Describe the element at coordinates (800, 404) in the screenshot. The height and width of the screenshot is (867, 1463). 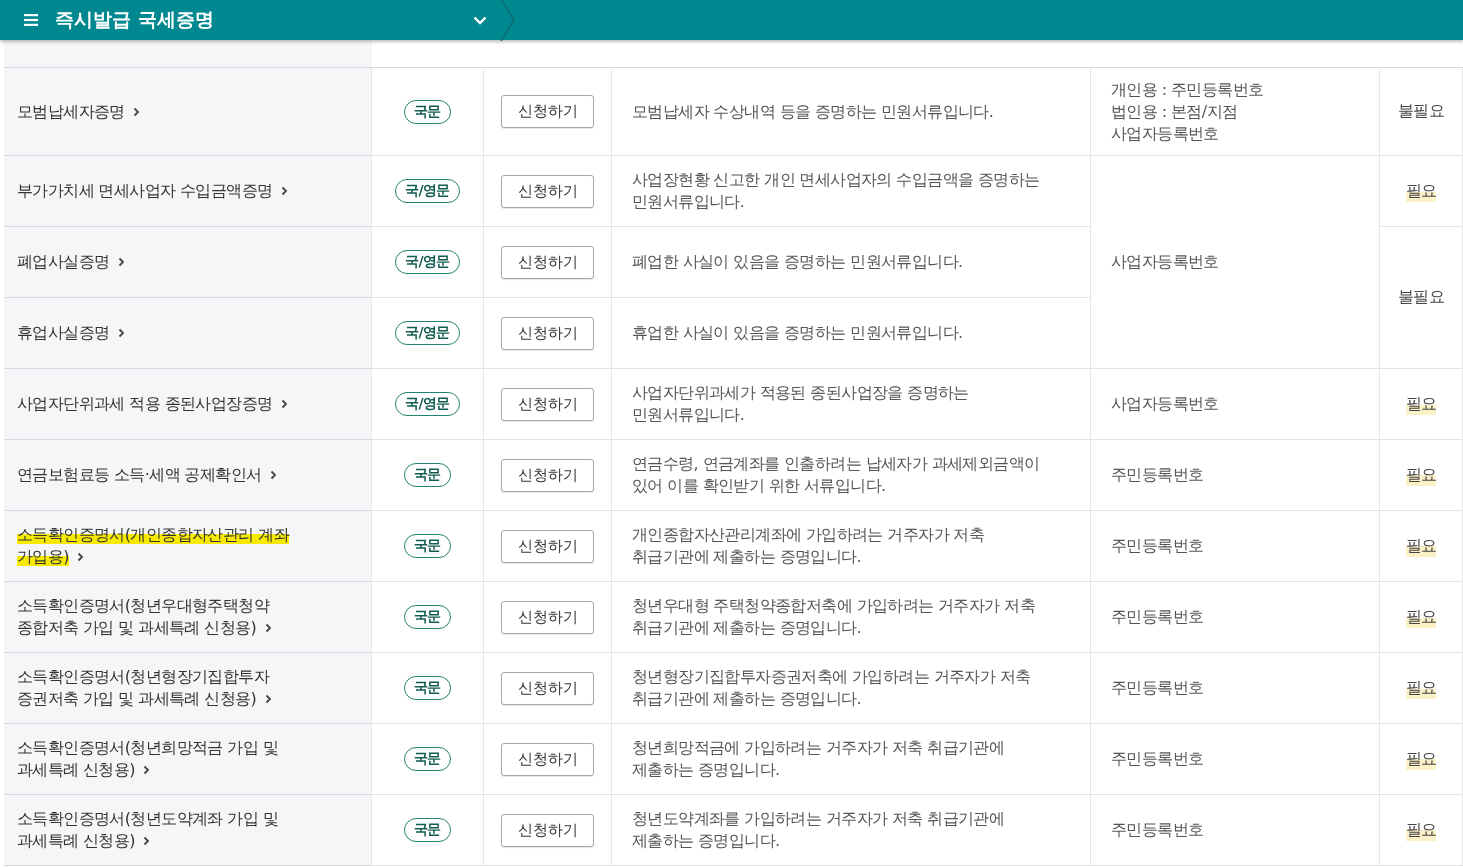
I see `description-text: 사업자단위과세가 적용된 종된사업장을 증명하는 민원서류입니다.` at that location.